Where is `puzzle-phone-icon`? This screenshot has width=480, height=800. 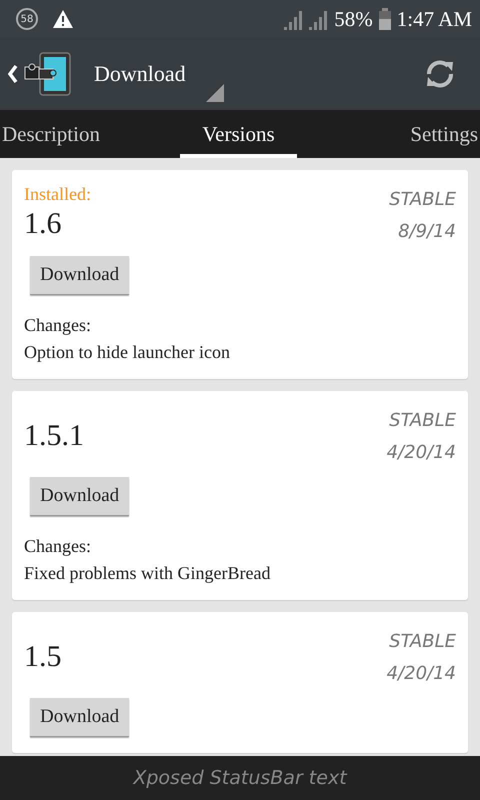
puzzle-phone-icon is located at coordinates (48, 74).